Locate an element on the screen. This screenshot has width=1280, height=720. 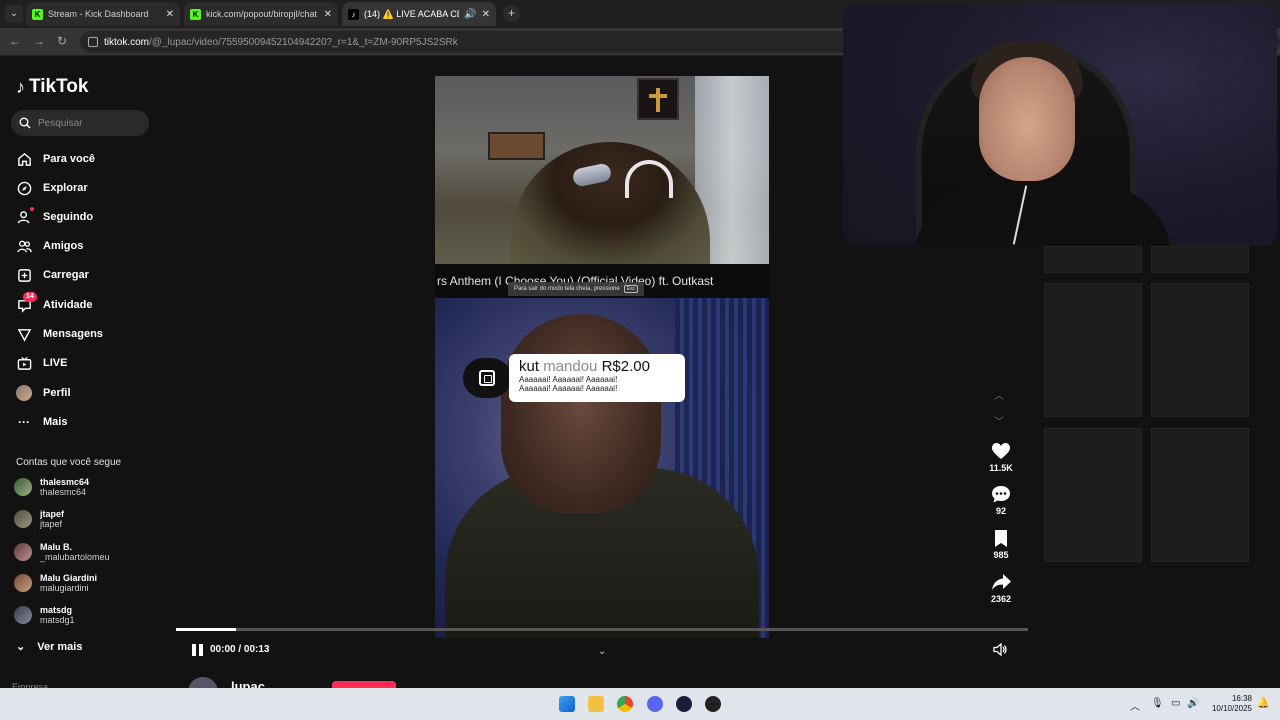
sidebar-item-atividade: 14 Atividade is located at coordinates (54, 303).